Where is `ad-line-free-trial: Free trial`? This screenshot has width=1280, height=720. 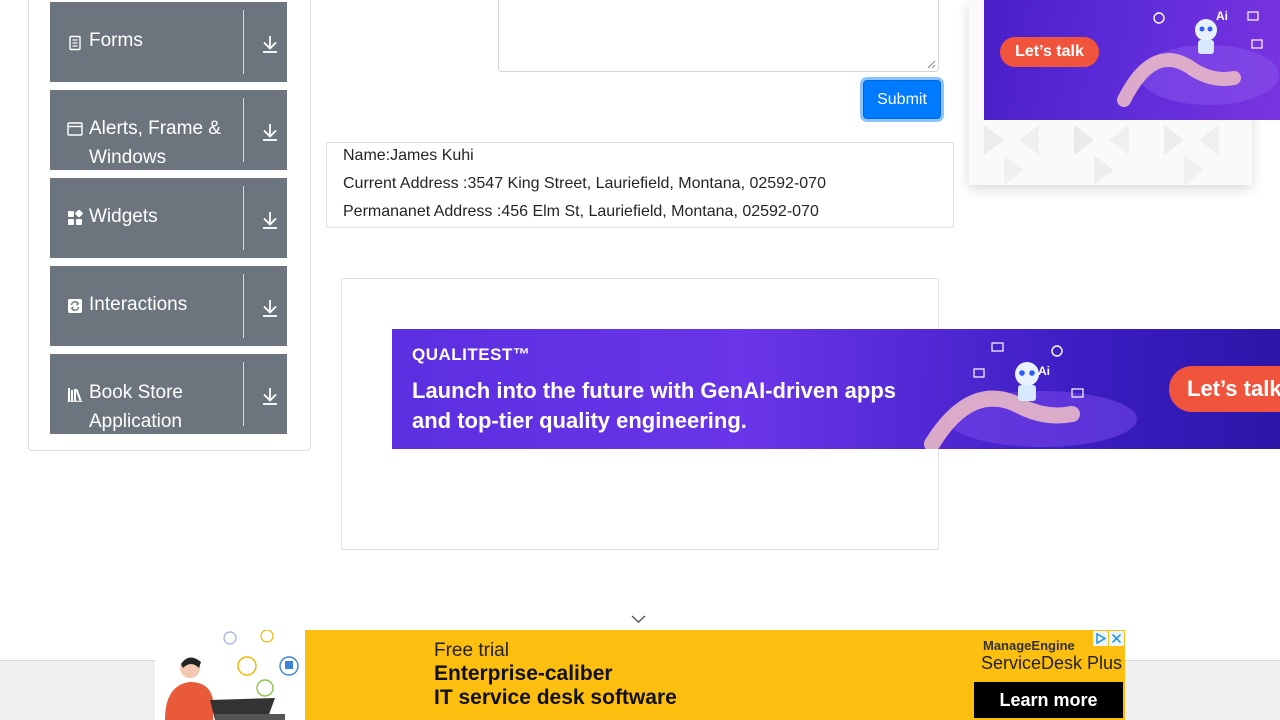
ad-line-free-trial: Free trial is located at coordinates (471, 650).